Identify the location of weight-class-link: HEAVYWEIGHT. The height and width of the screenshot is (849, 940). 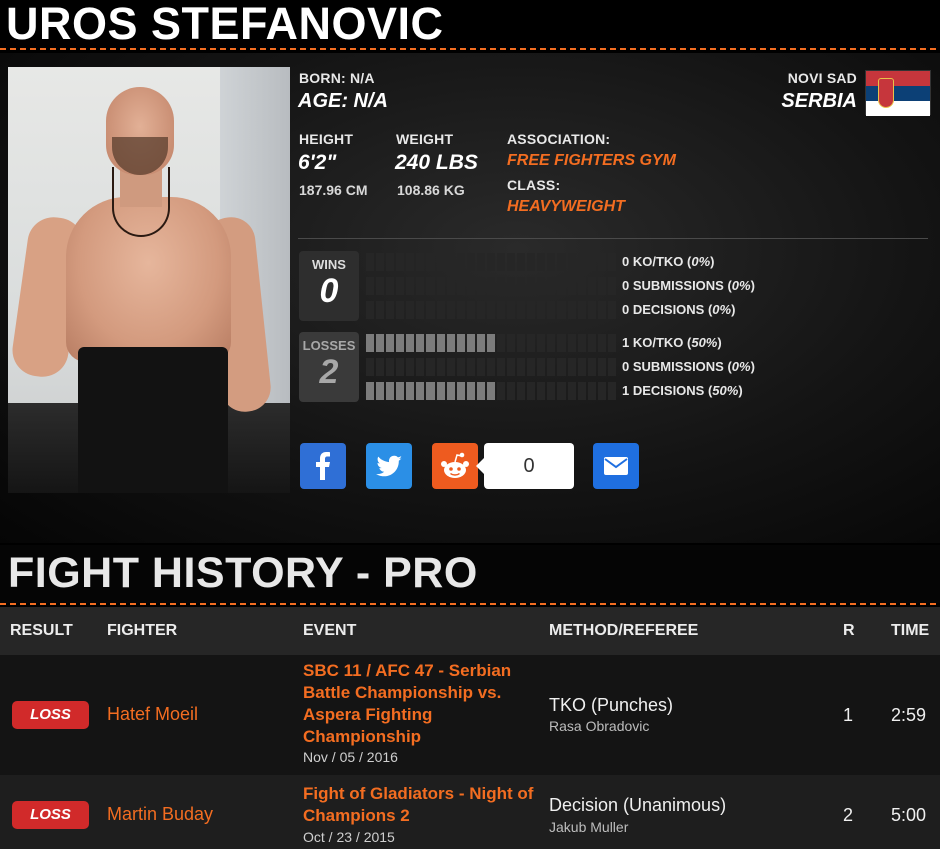
(566, 207).